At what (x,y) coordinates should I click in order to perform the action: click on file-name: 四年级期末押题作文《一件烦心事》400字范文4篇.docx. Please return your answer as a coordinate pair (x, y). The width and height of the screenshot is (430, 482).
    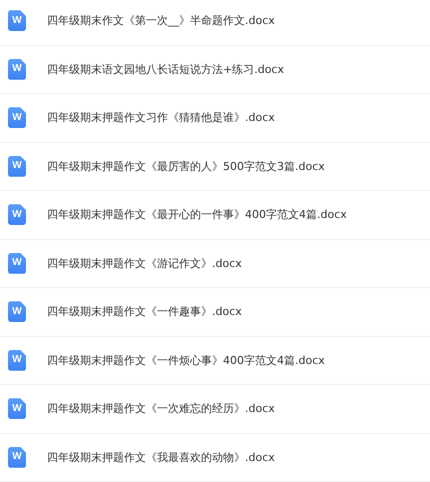
    Looking at the image, I should click on (186, 360).